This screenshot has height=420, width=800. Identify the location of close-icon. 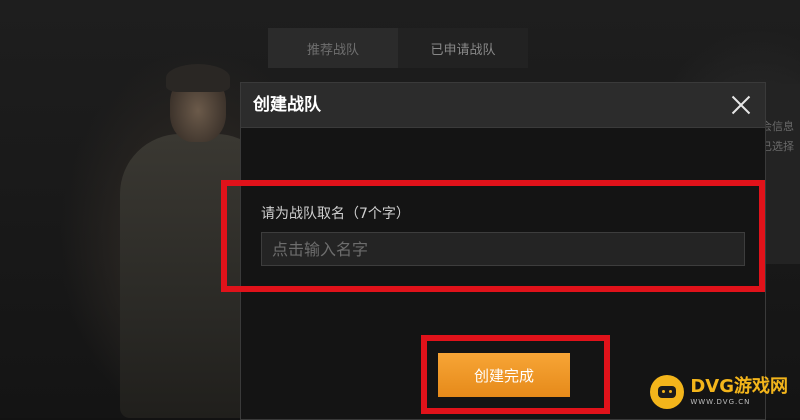
(741, 105).